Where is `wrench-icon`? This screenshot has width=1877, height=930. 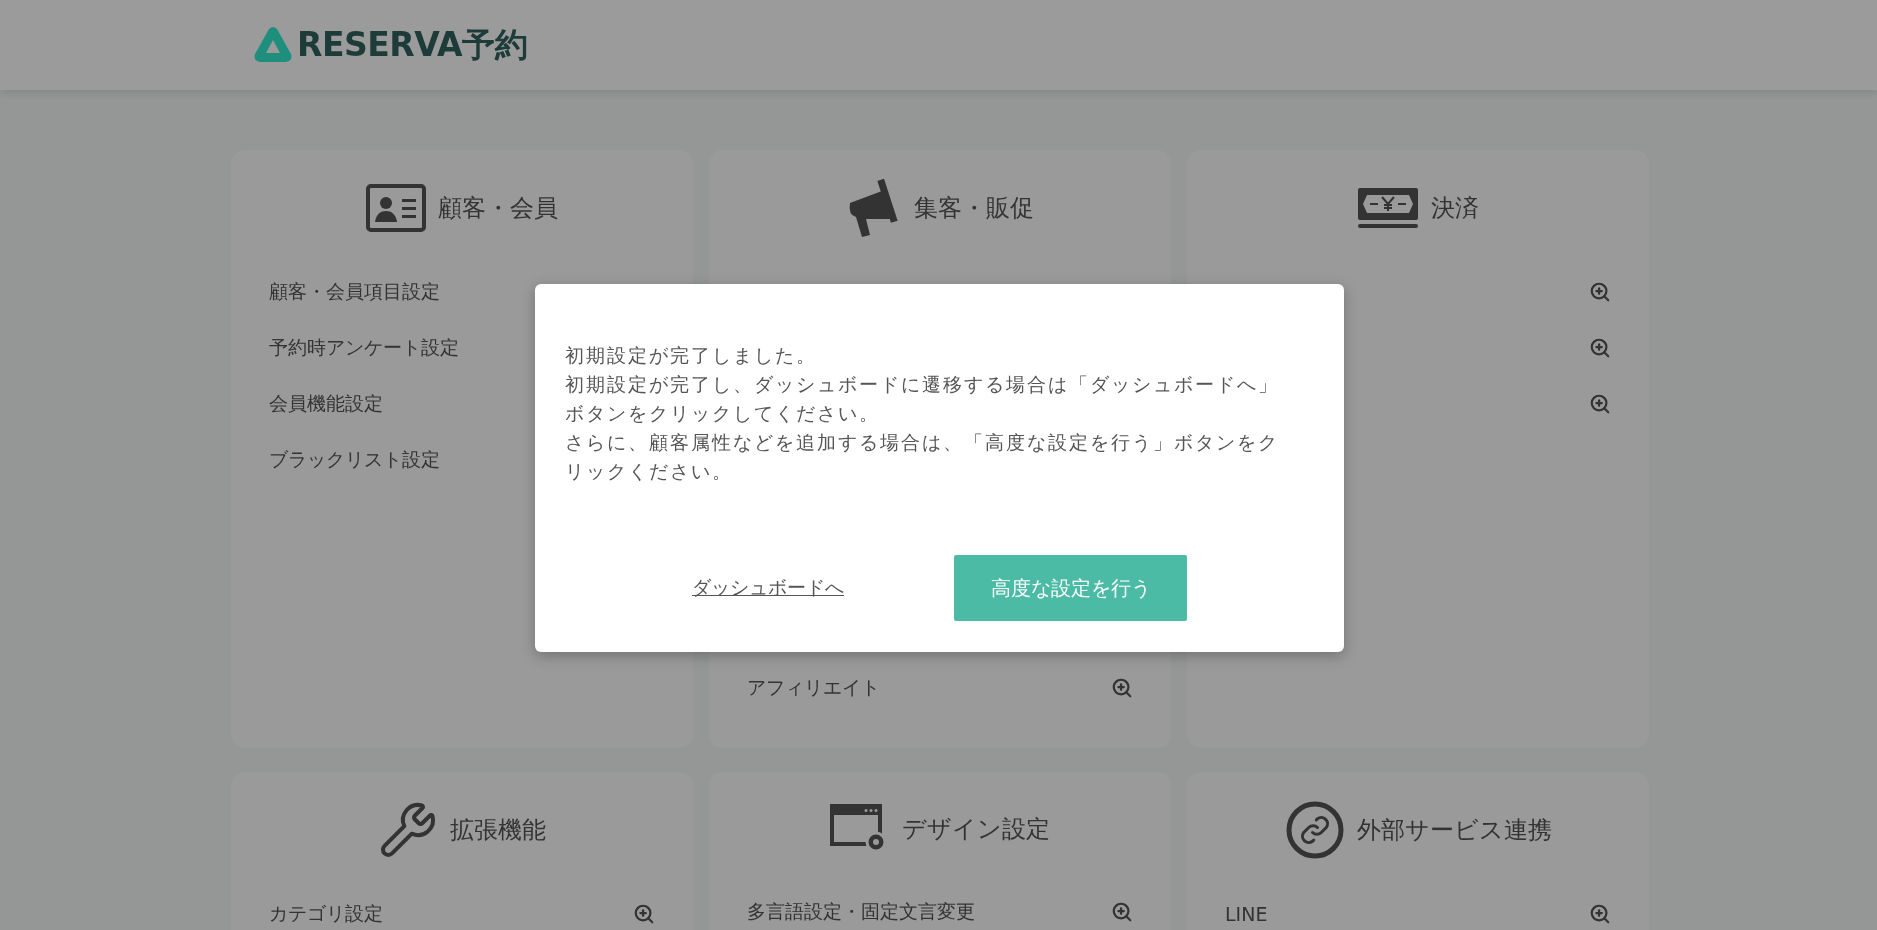
wrench-icon is located at coordinates (408, 830).